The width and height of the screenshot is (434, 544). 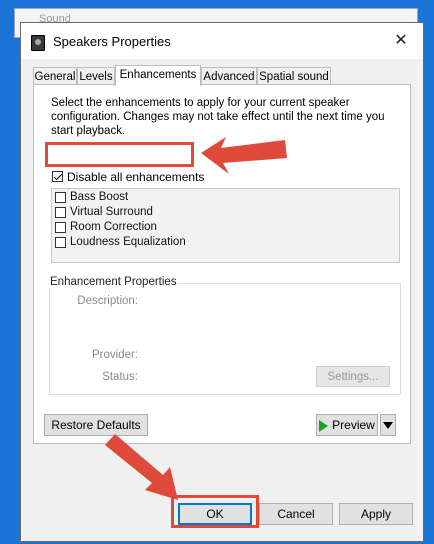 I want to click on arrow-to-ok, so click(x=141, y=467).